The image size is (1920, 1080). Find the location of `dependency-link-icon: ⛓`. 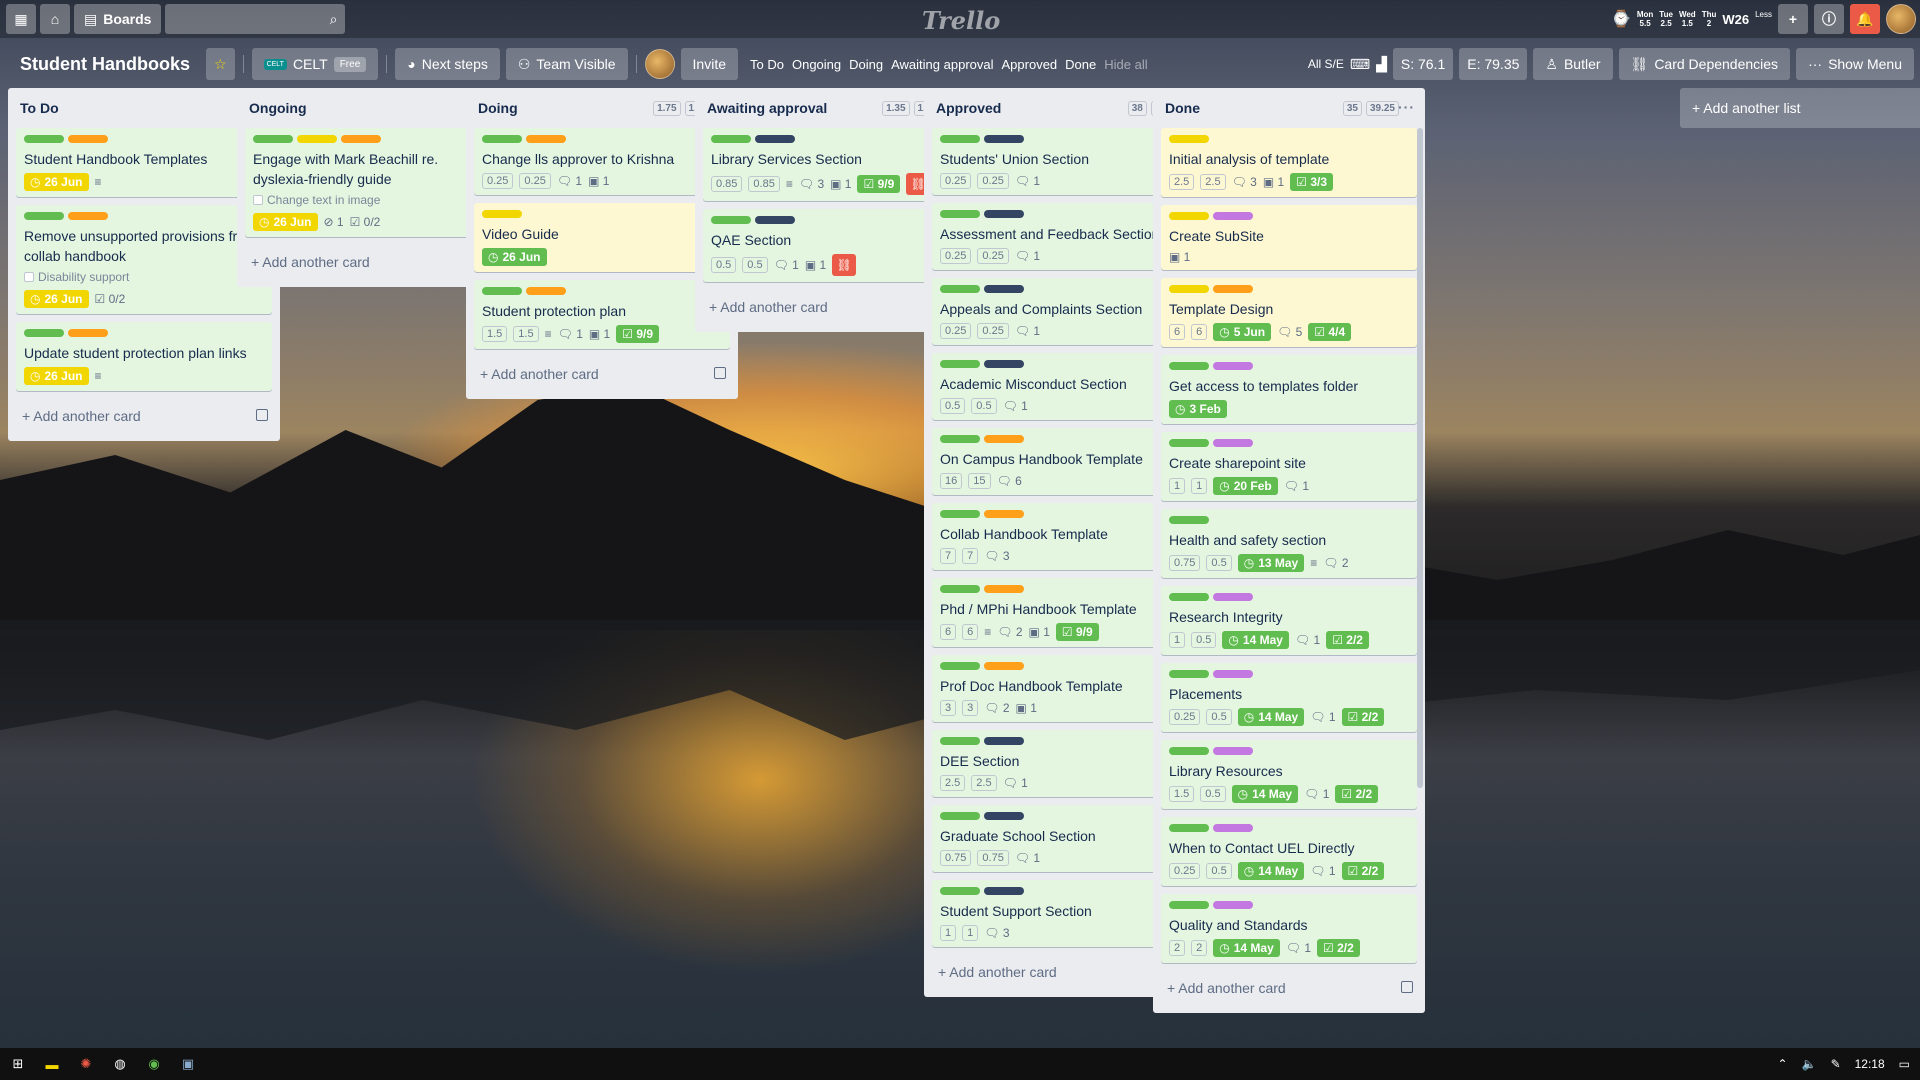

dependency-link-icon: ⛓ is located at coordinates (844, 265).